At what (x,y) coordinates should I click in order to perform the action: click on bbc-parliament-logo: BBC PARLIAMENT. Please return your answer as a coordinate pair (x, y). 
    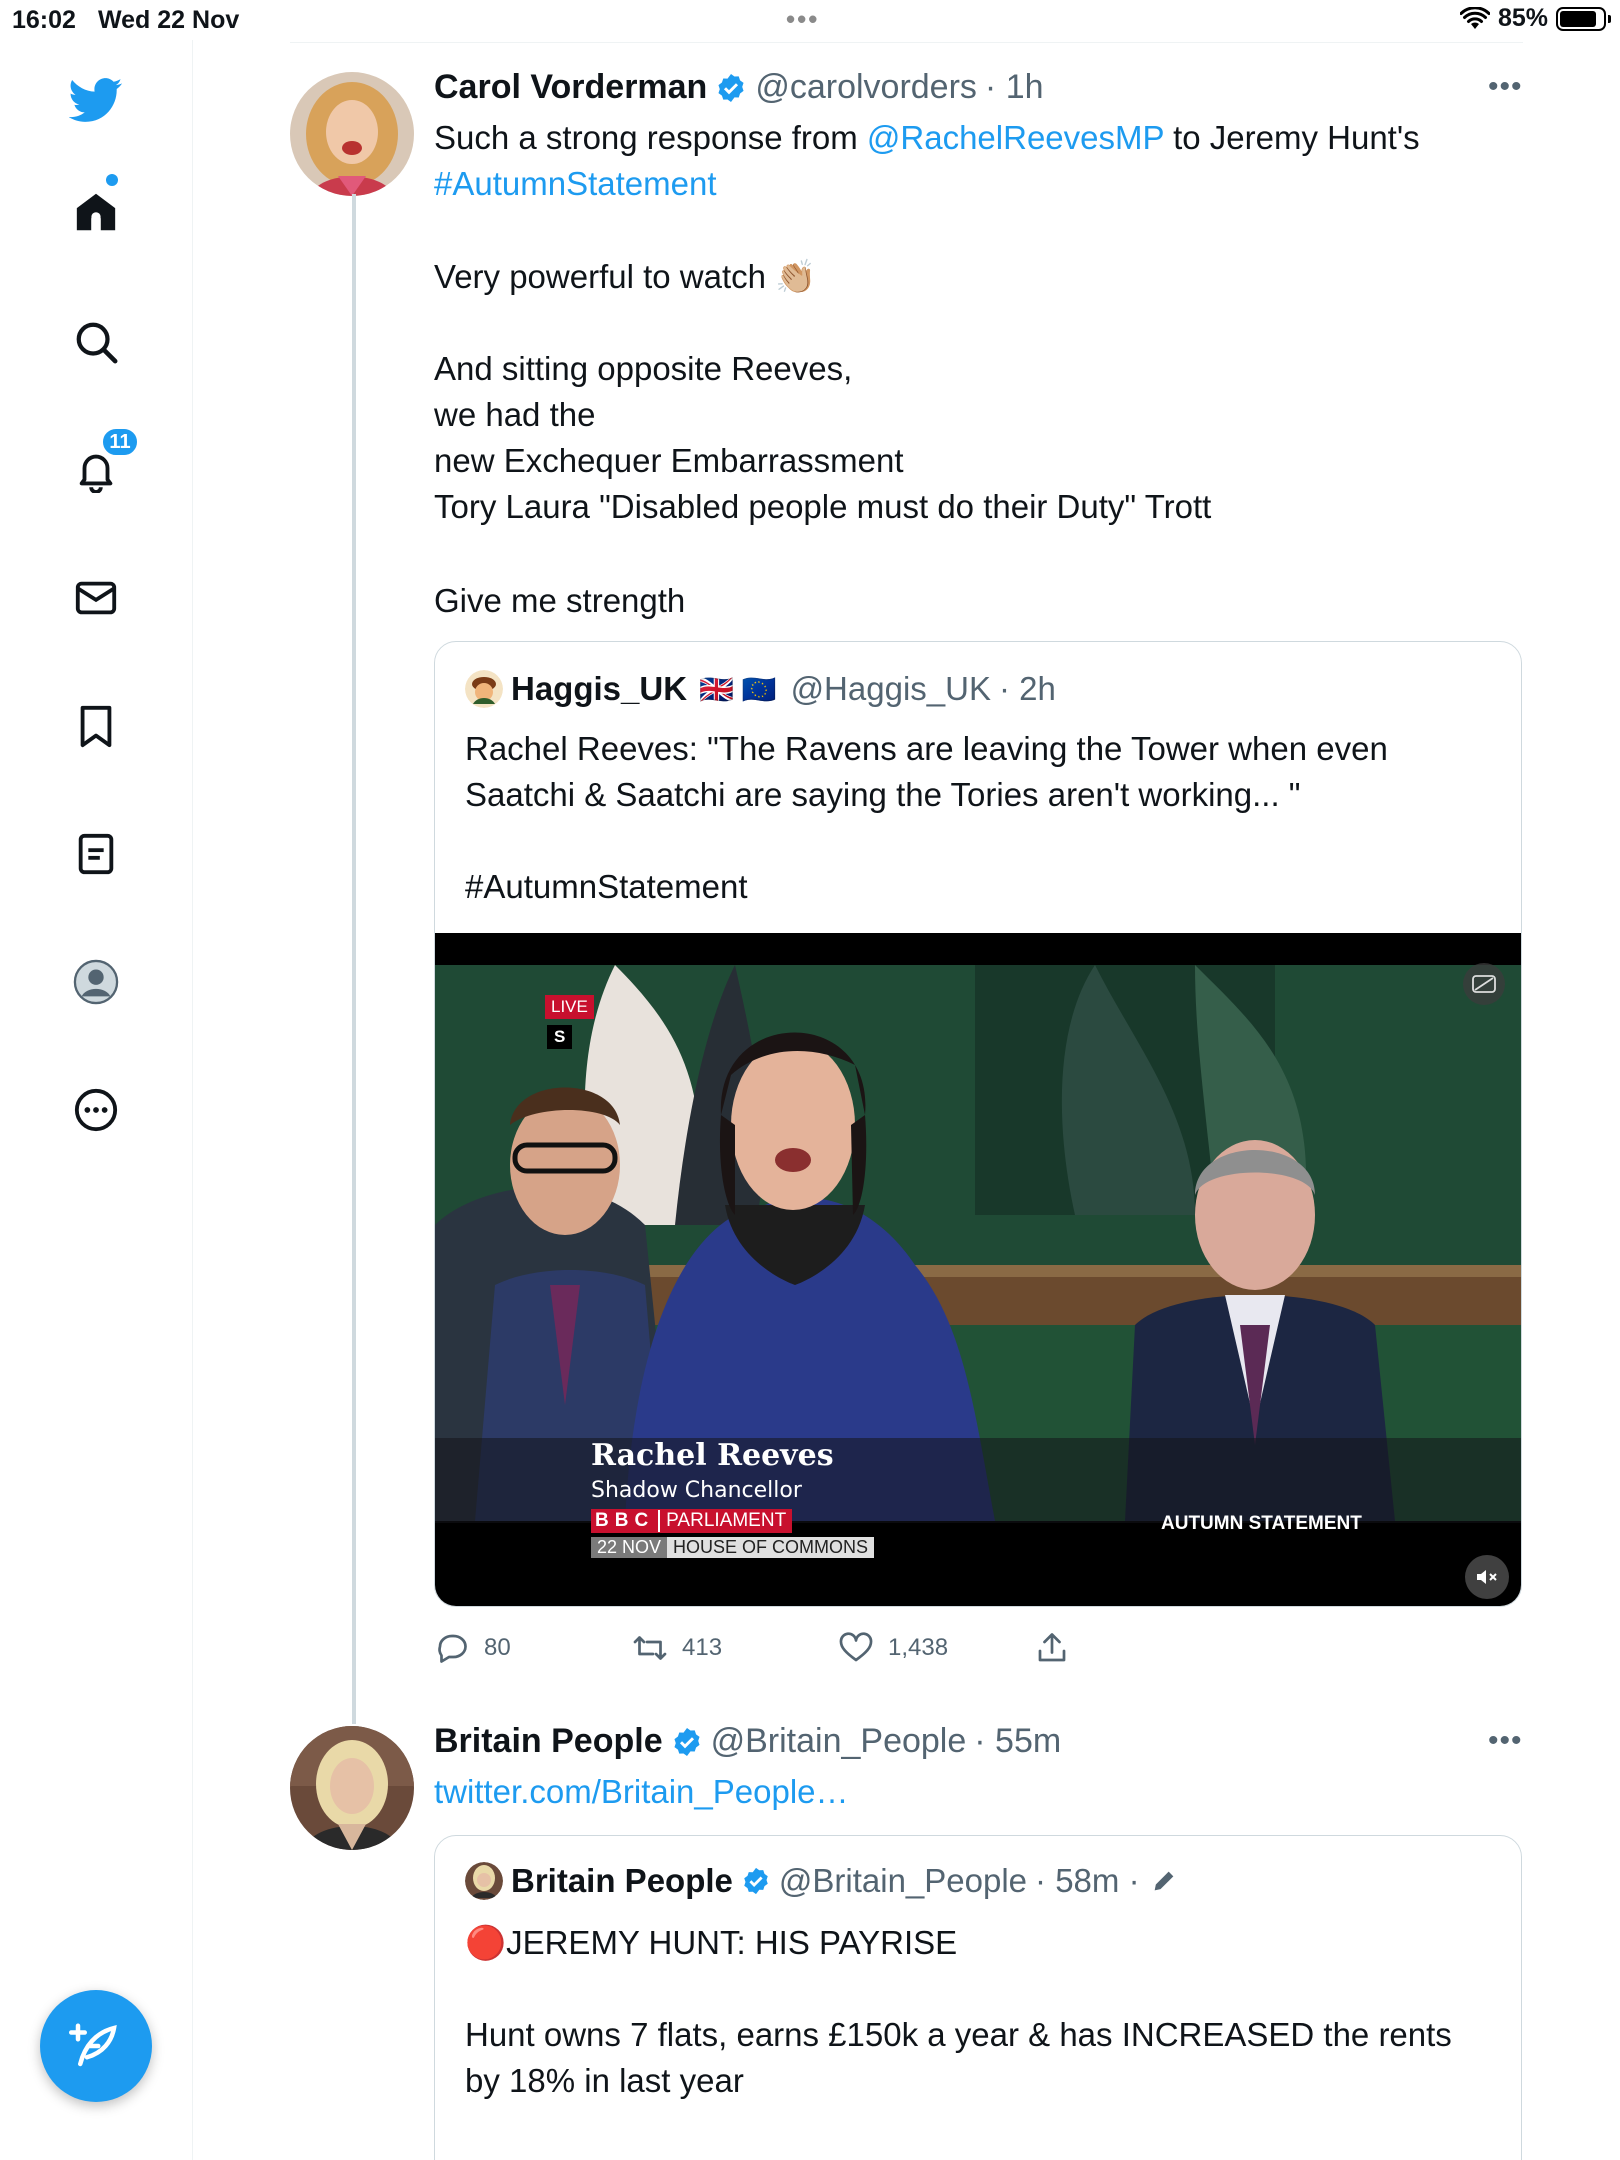
    Looking at the image, I should click on (692, 1521).